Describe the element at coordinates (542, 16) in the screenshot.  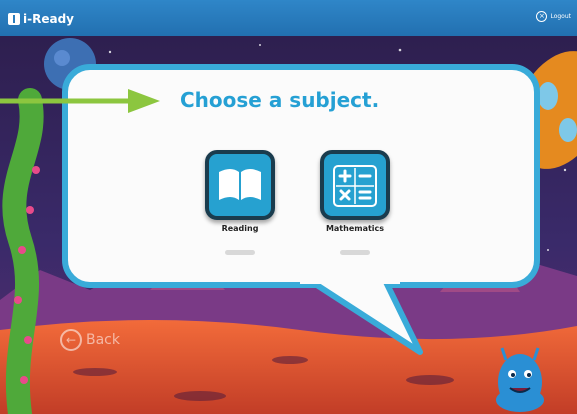
I see `close-icon: ×` at that location.